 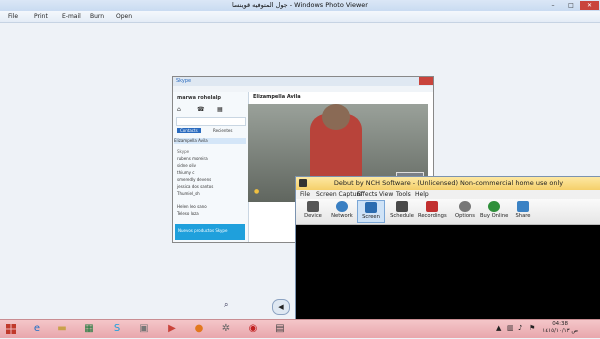 I want to click on menu-file: File, so click(x=13, y=16).